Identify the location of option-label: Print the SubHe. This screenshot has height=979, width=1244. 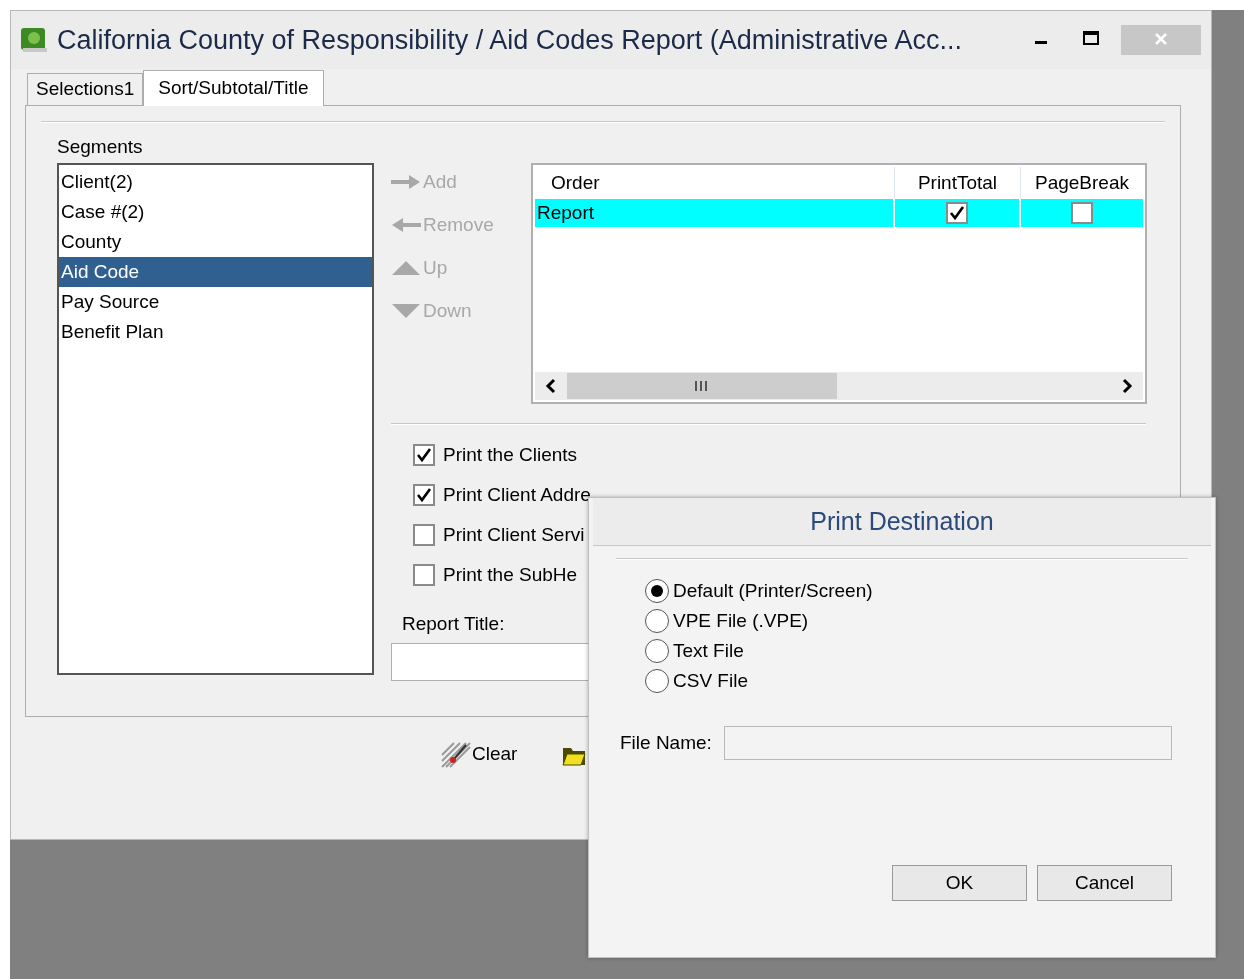
(510, 574).